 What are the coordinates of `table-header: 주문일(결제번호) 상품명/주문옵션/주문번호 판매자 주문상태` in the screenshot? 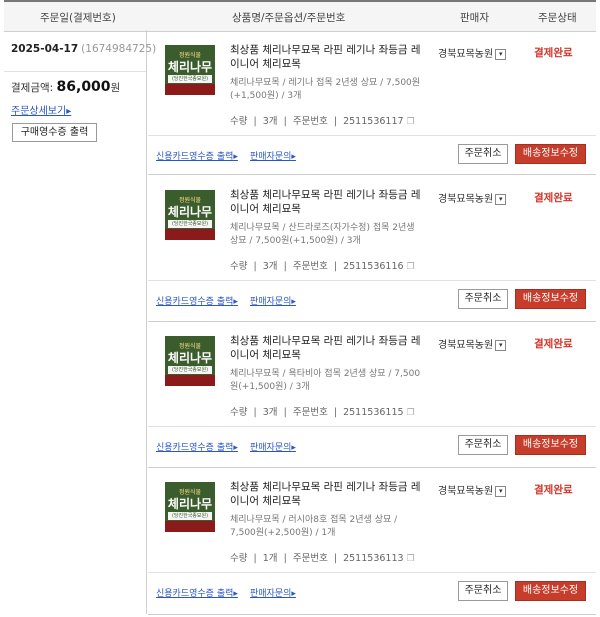 It's located at (300, 16).